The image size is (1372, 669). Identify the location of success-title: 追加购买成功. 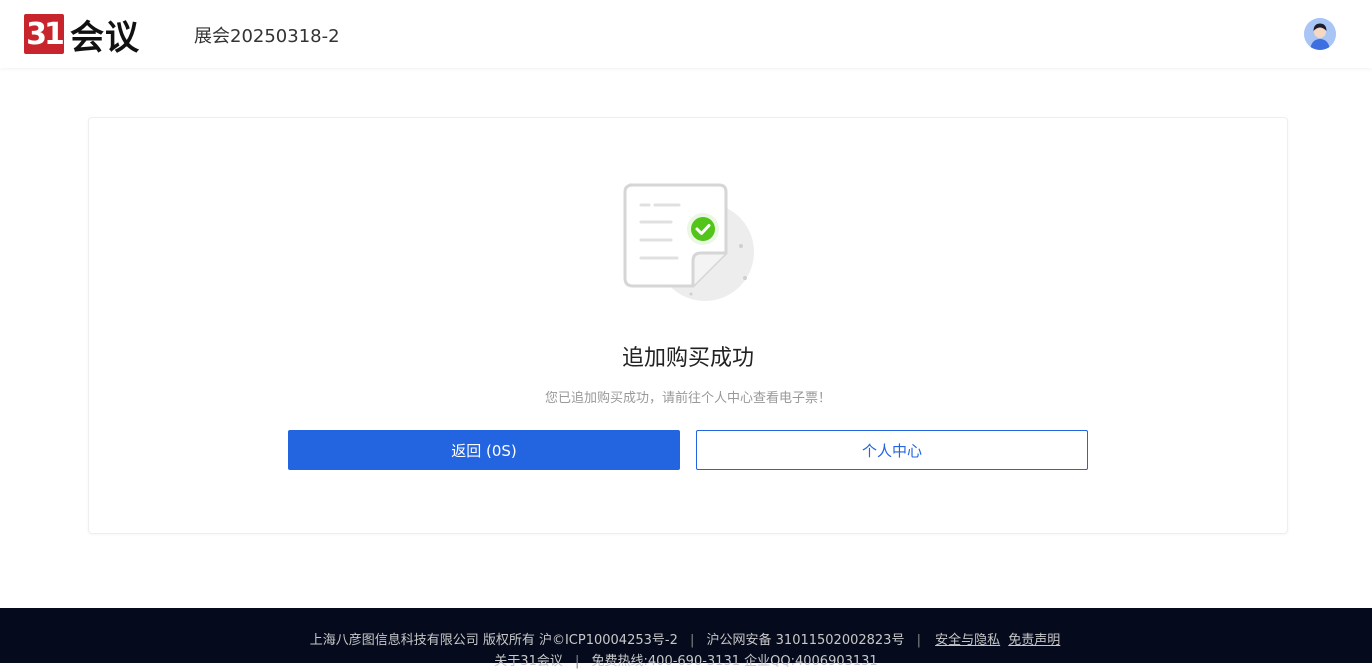
(687, 358).